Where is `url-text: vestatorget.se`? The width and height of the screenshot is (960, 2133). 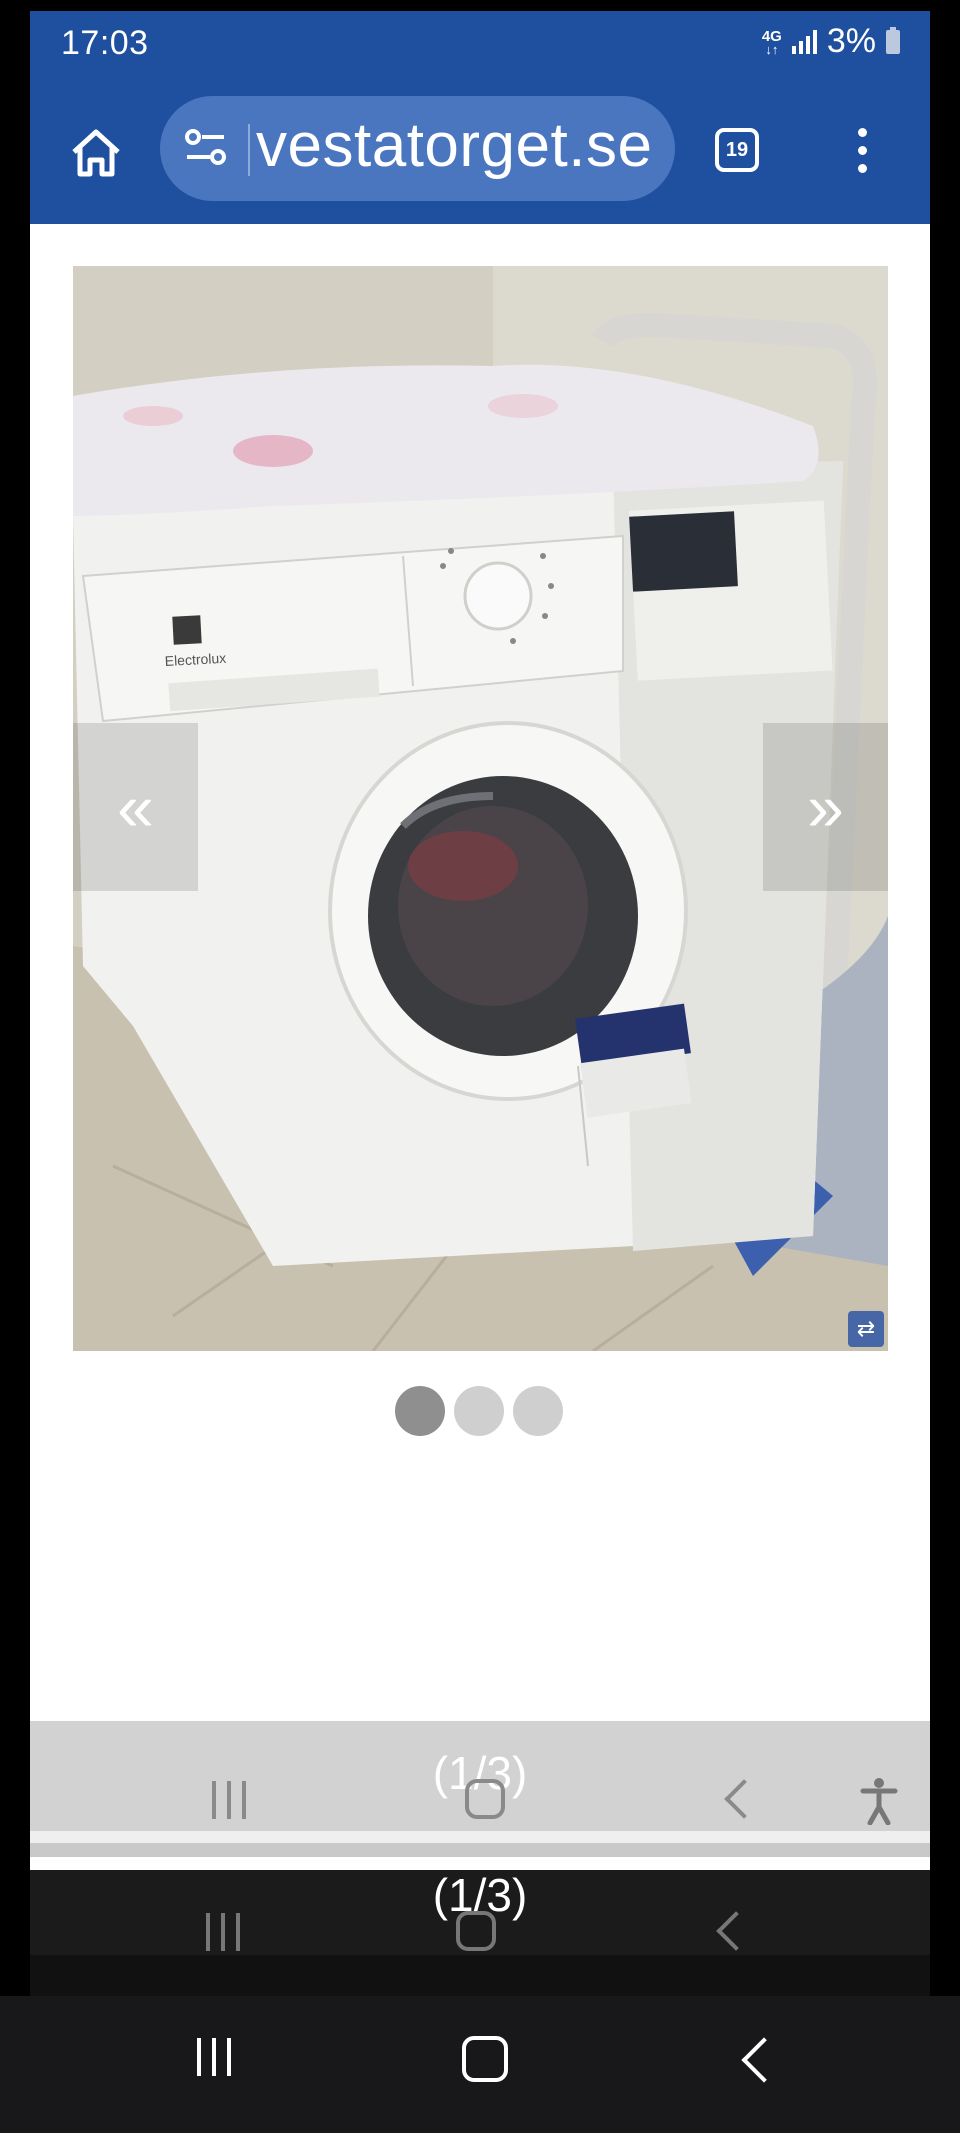
url-text: vestatorget.se is located at coordinates (454, 145).